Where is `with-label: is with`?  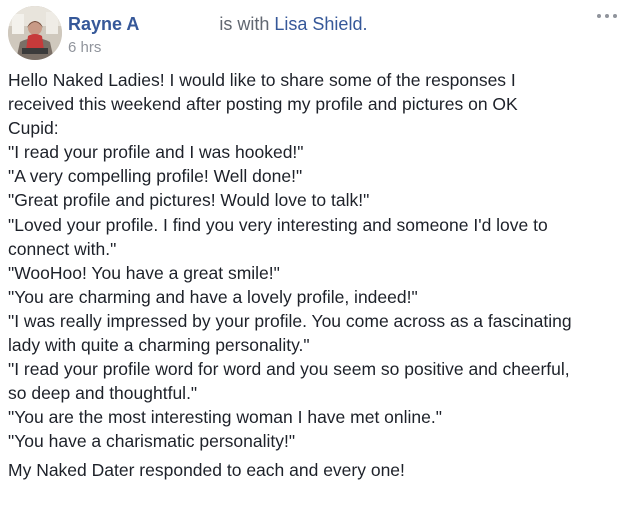 with-label: is with is located at coordinates (244, 24).